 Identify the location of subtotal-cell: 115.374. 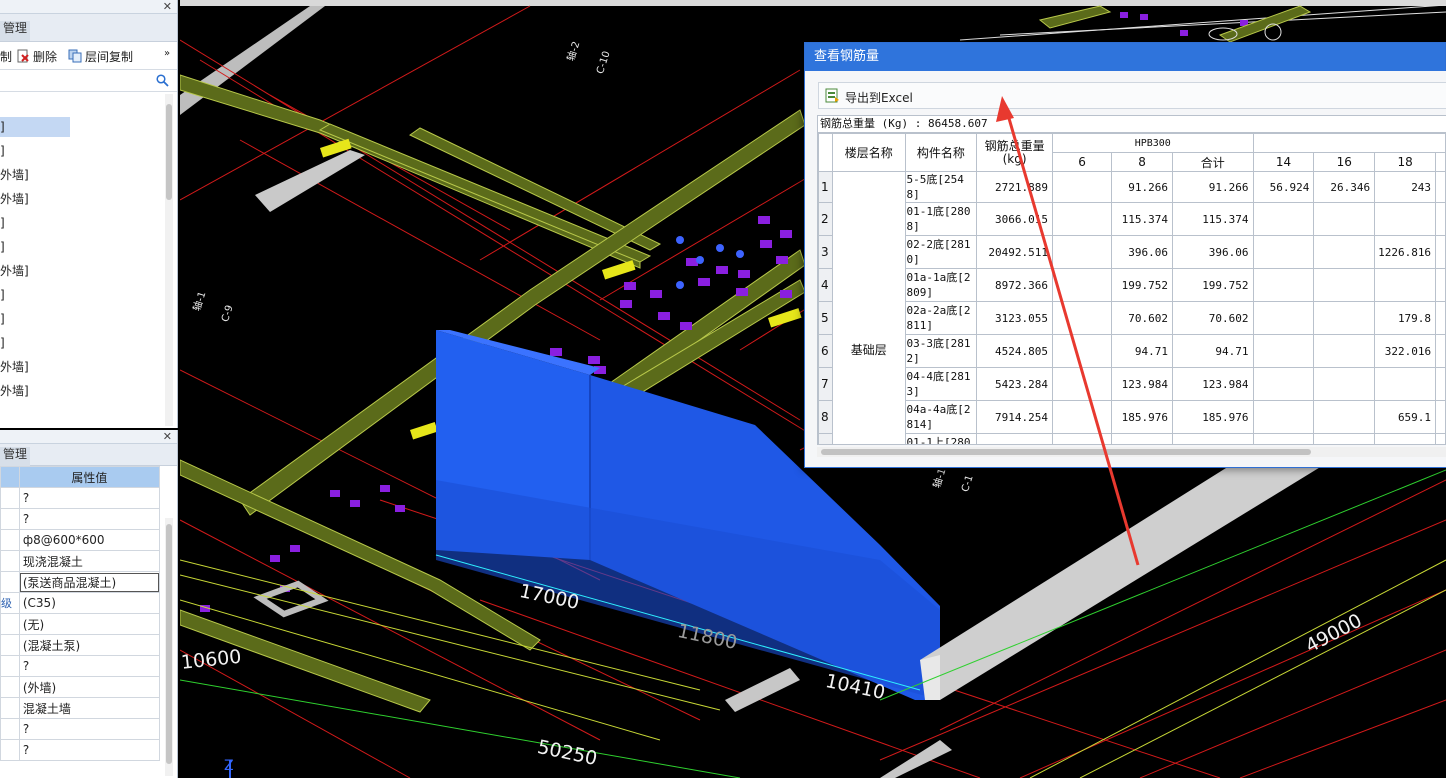
(1213, 219).